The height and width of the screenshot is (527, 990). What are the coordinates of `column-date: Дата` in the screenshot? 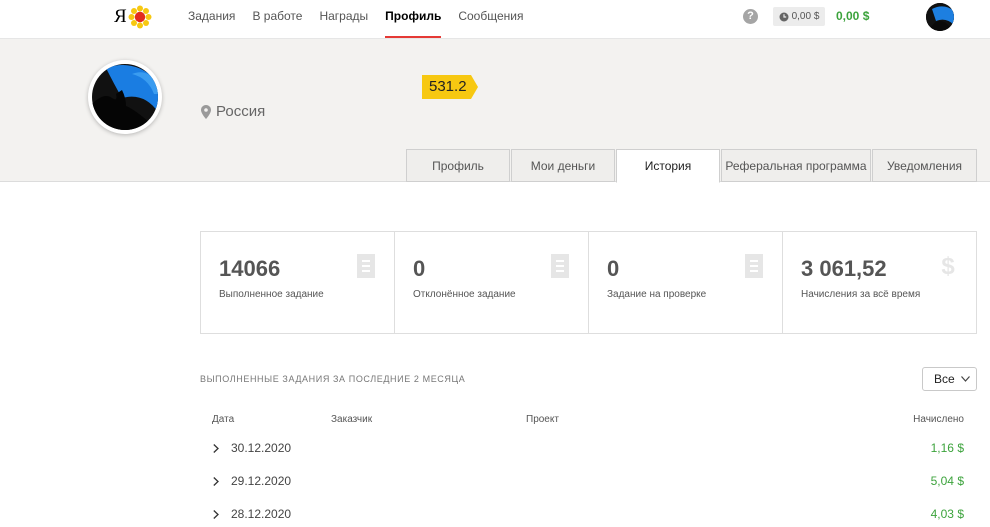 It's located at (223, 419).